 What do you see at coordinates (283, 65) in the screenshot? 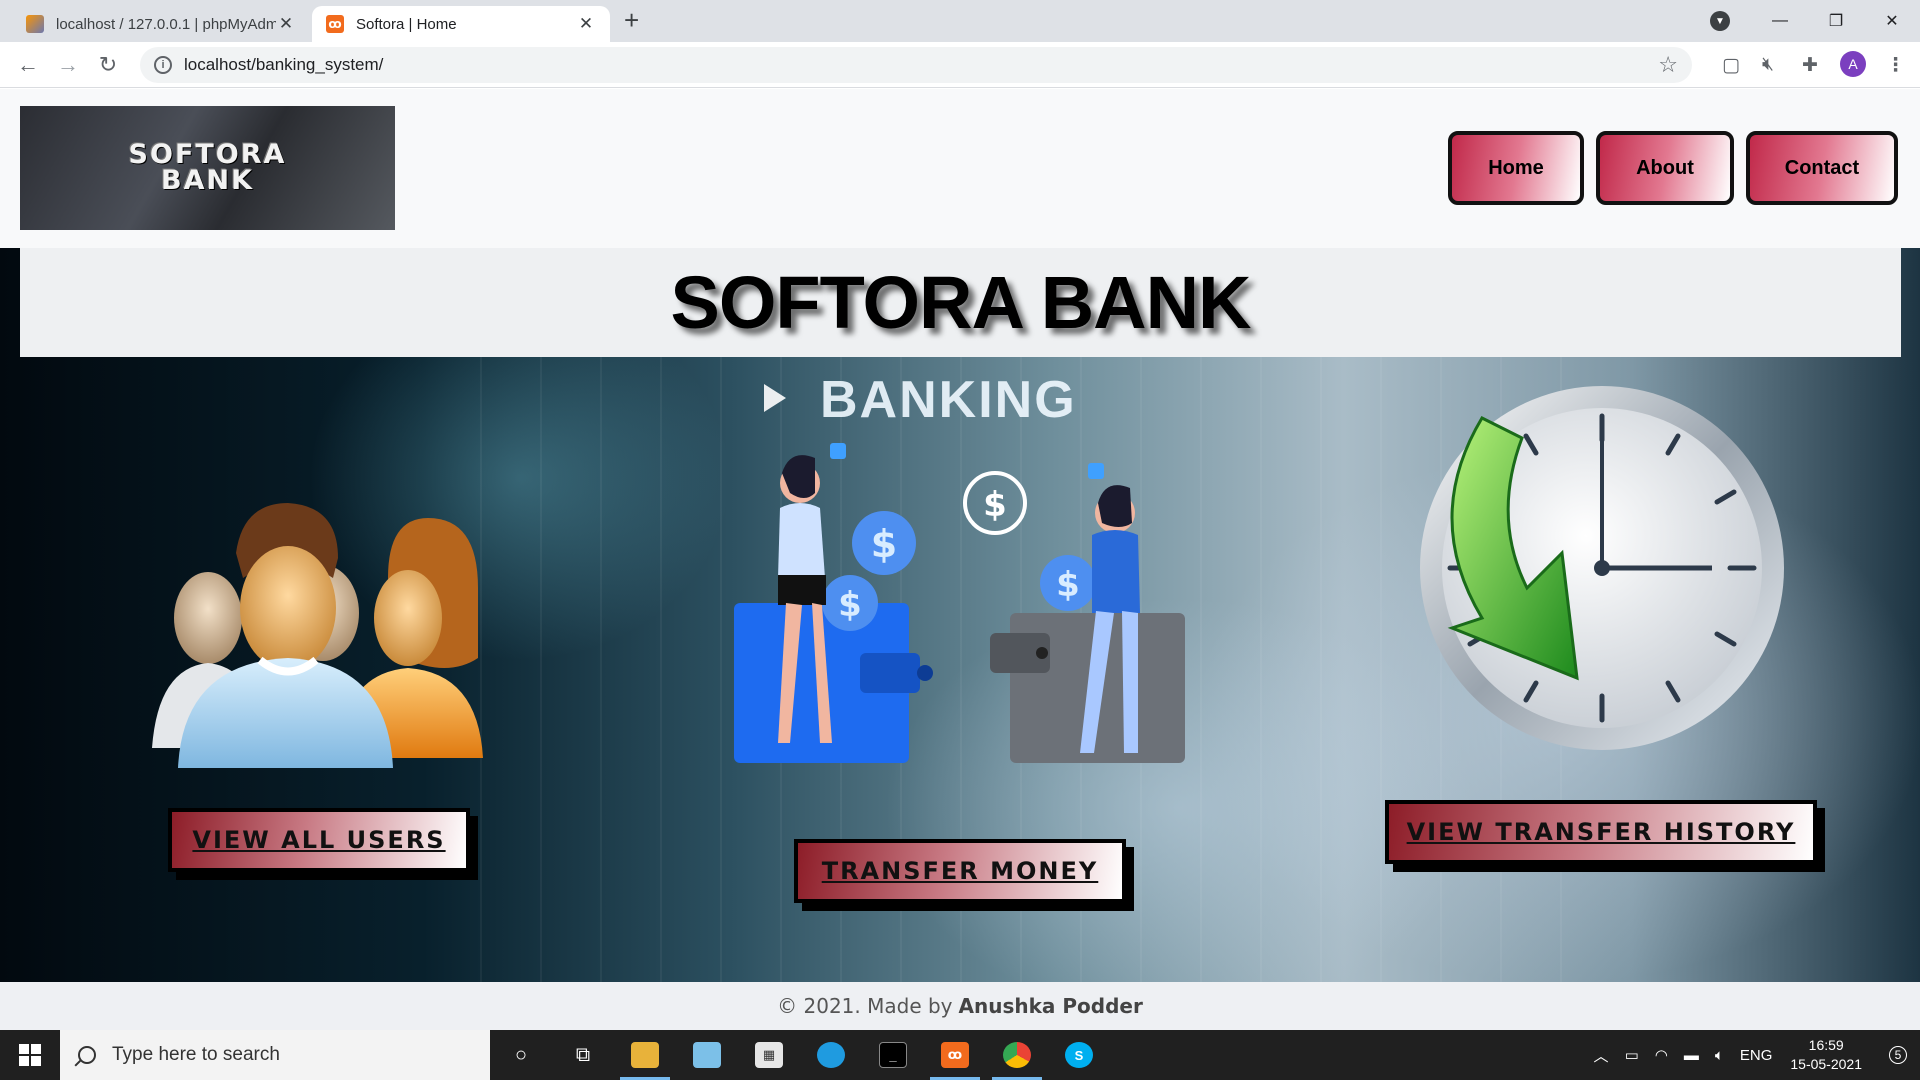
I see `url-text: localhost/banking_system/` at bounding box center [283, 65].